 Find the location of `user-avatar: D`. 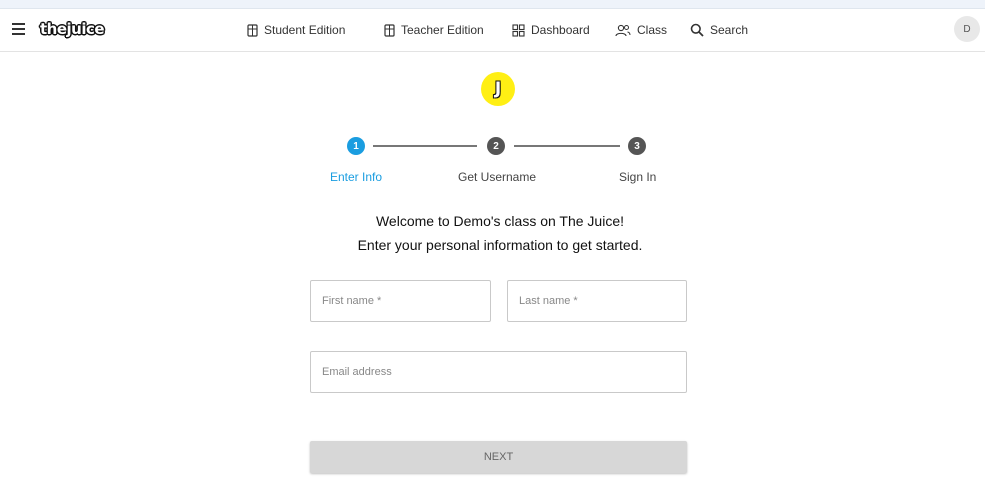

user-avatar: D is located at coordinates (967, 29).